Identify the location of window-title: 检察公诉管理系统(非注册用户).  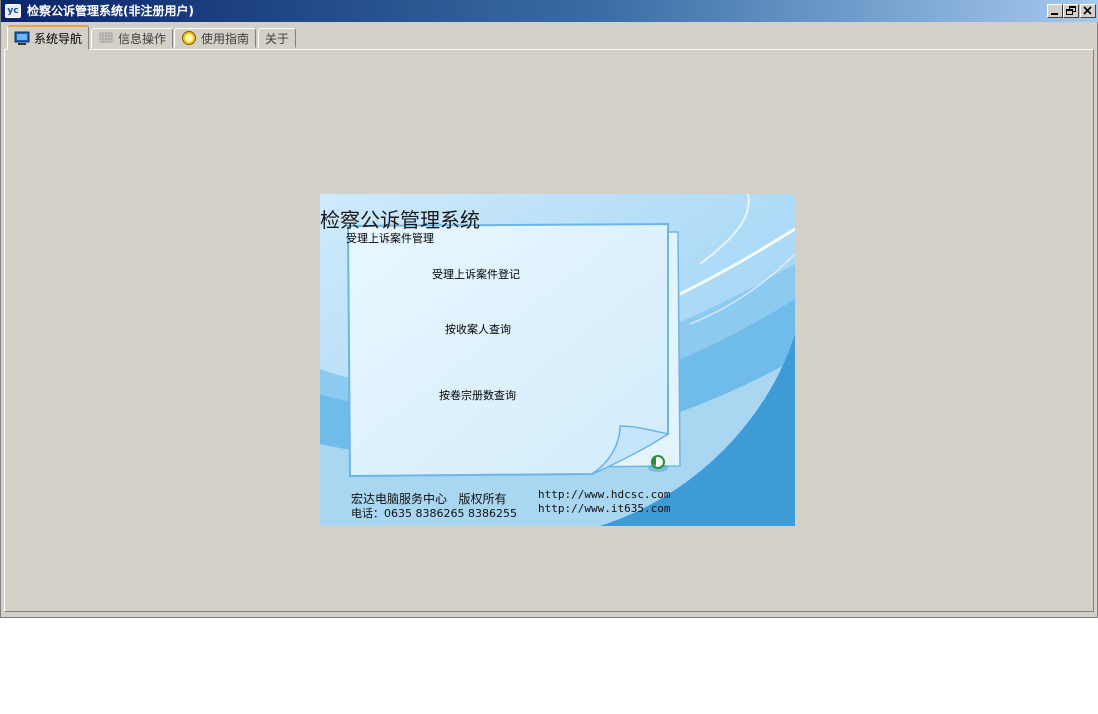
(110, 11).